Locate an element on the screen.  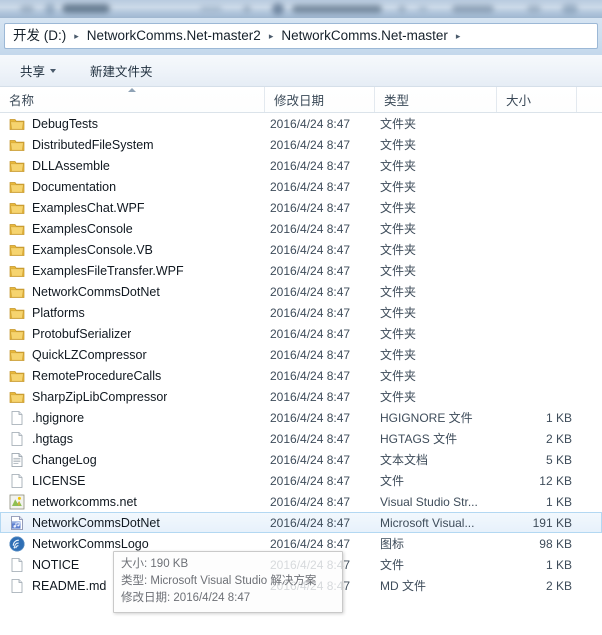
breadcrumb-item-drive: 开发 (D:) is located at coordinates (39, 36).